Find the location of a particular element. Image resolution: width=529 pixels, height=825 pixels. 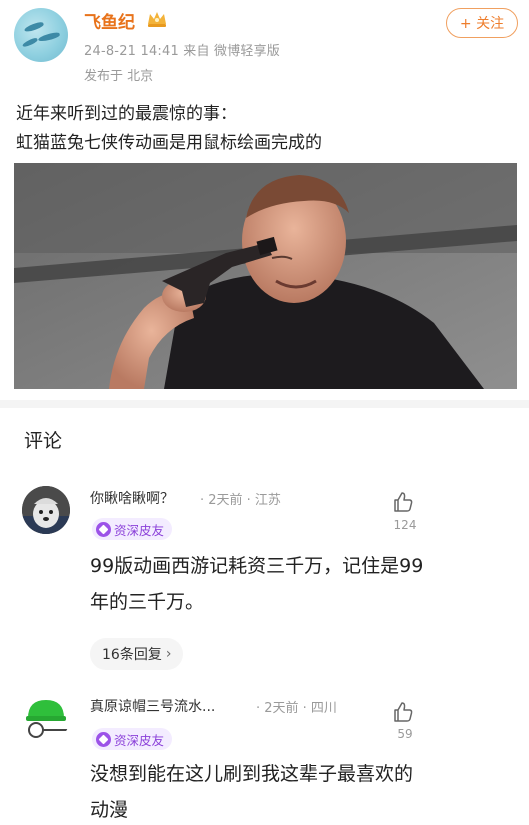

comment-body-line: 年的三千万。 is located at coordinates (147, 602).